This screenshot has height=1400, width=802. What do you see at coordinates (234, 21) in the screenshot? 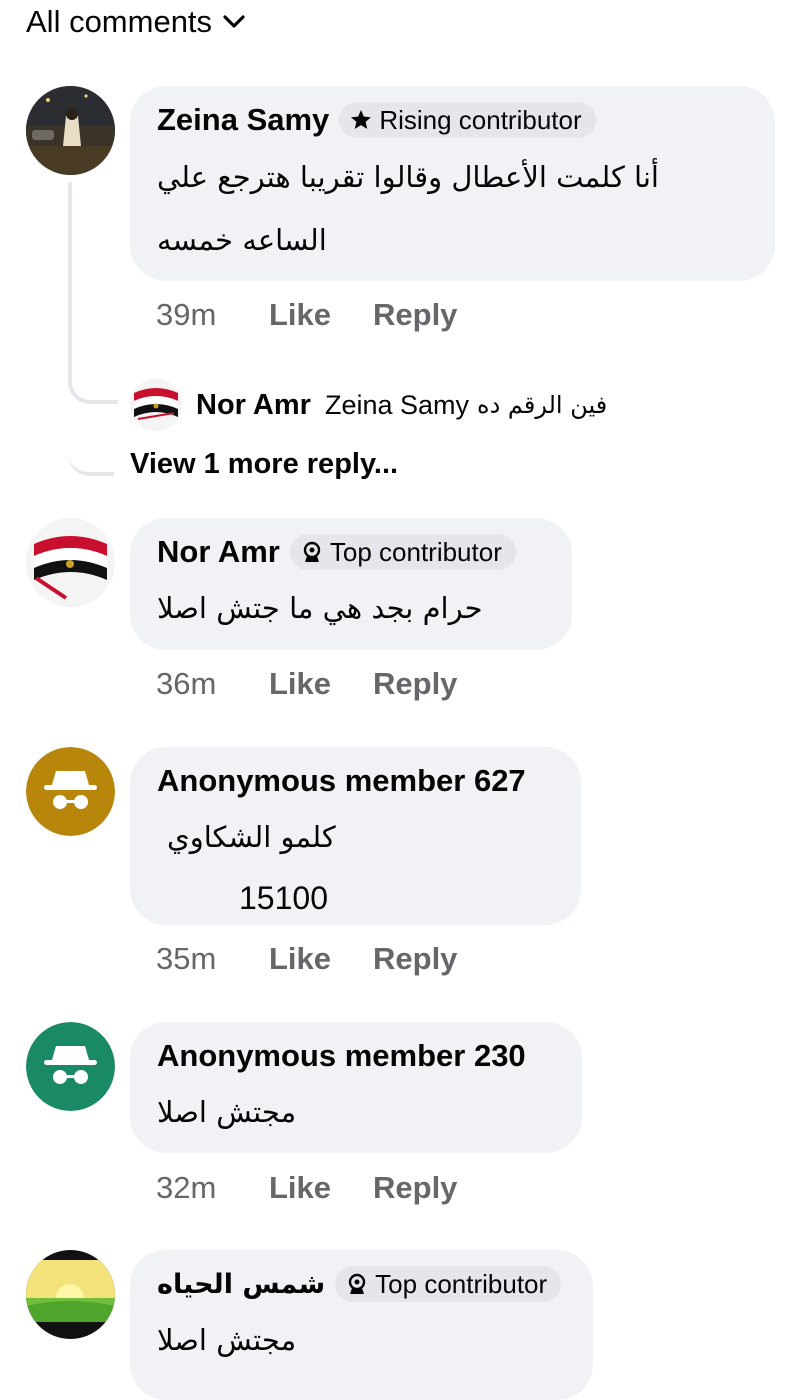
I see `chevron-down-icon` at bounding box center [234, 21].